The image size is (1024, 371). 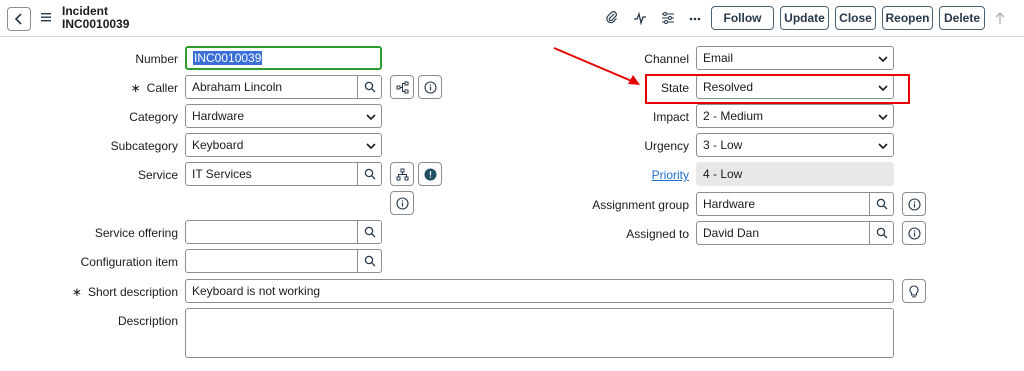 I want to click on short-description-field: Keyboard is not working, so click(x=539, y=291).